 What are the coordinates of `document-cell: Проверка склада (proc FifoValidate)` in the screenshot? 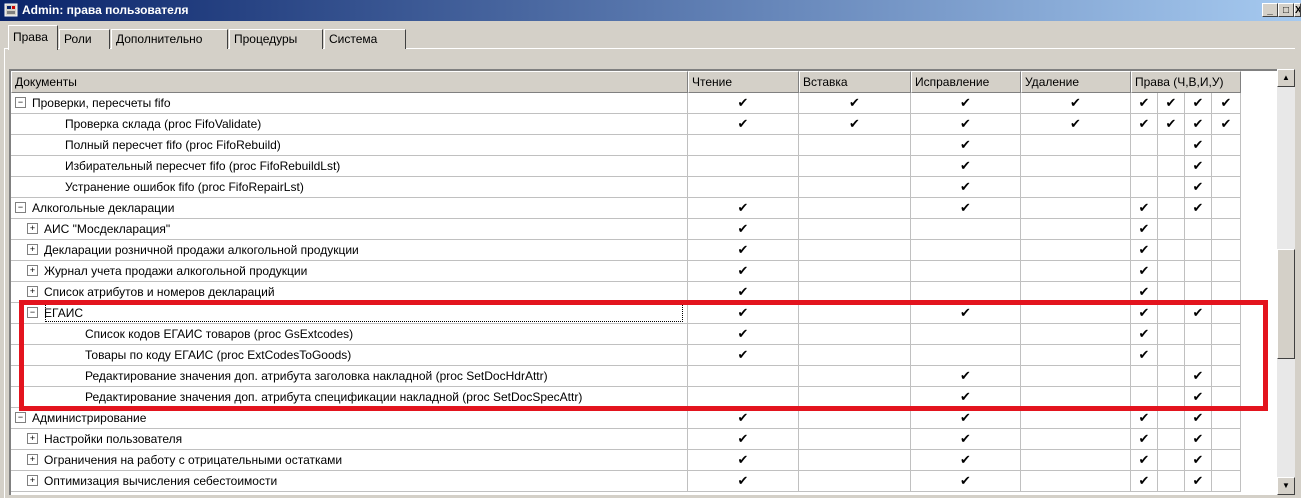 It's located at (349, 124).